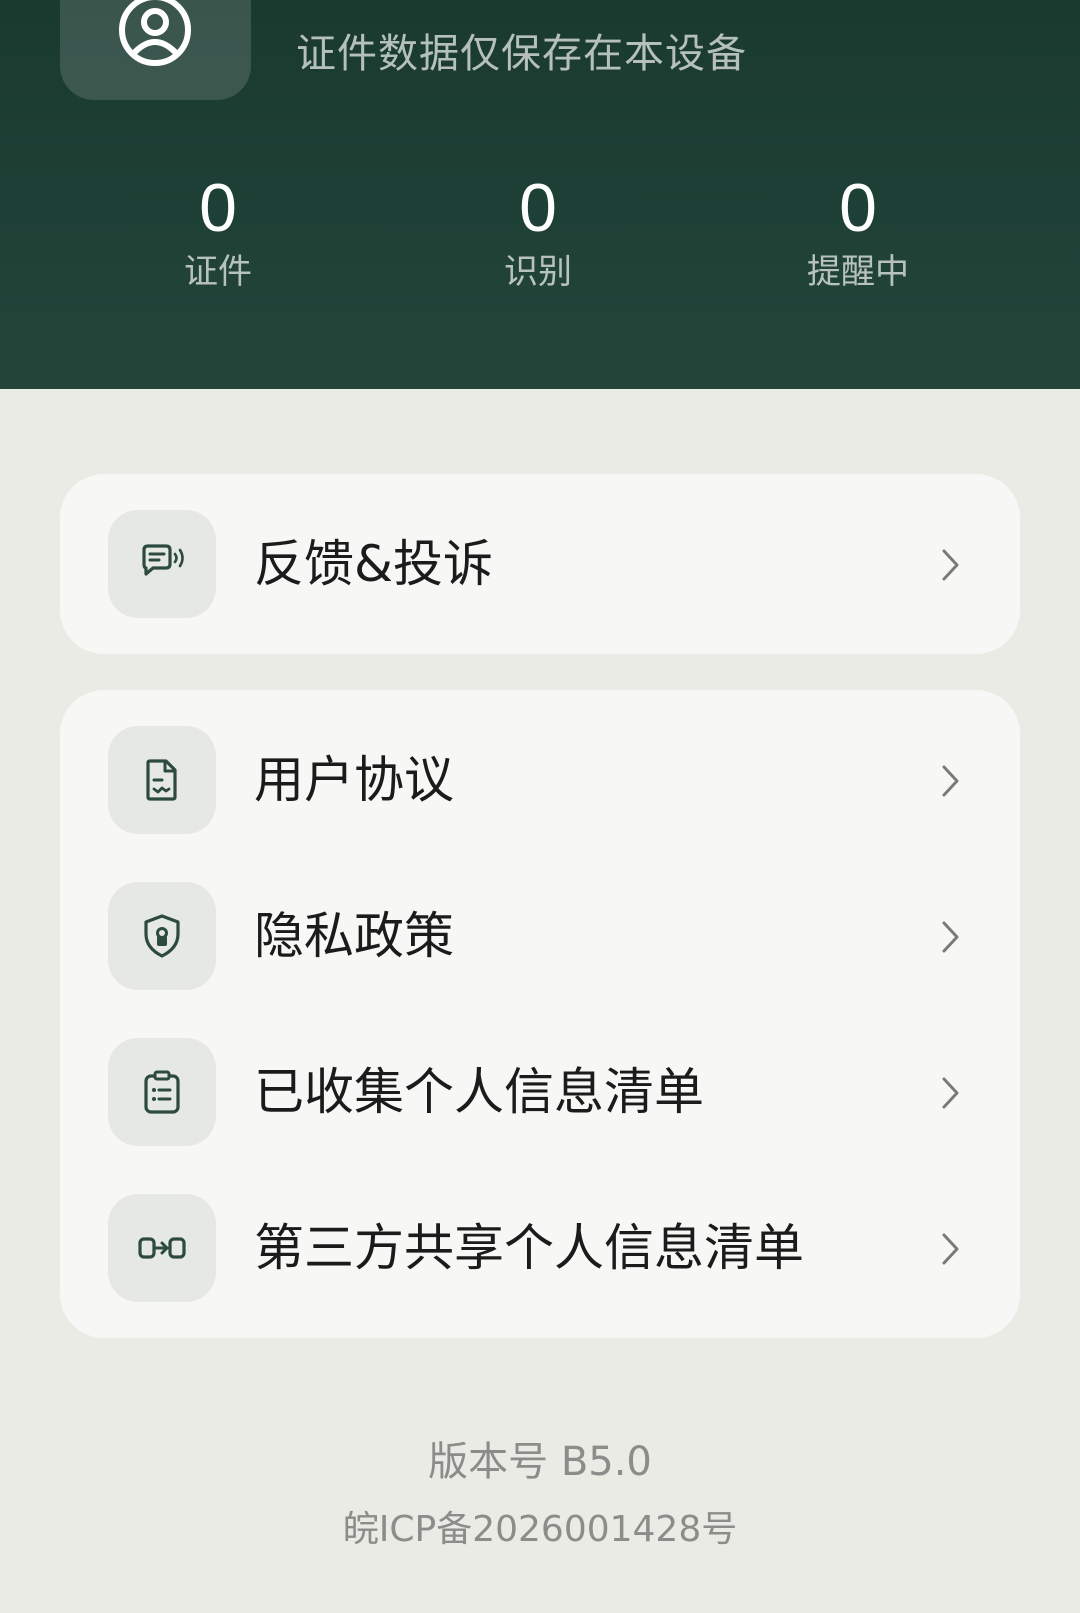 The height and width of the screenshot is (1613, 1080). Describe the element at coordinates (540, 937) in the screenshot. I see `menu-item-privacy-policy: 隐私政策` at that location.